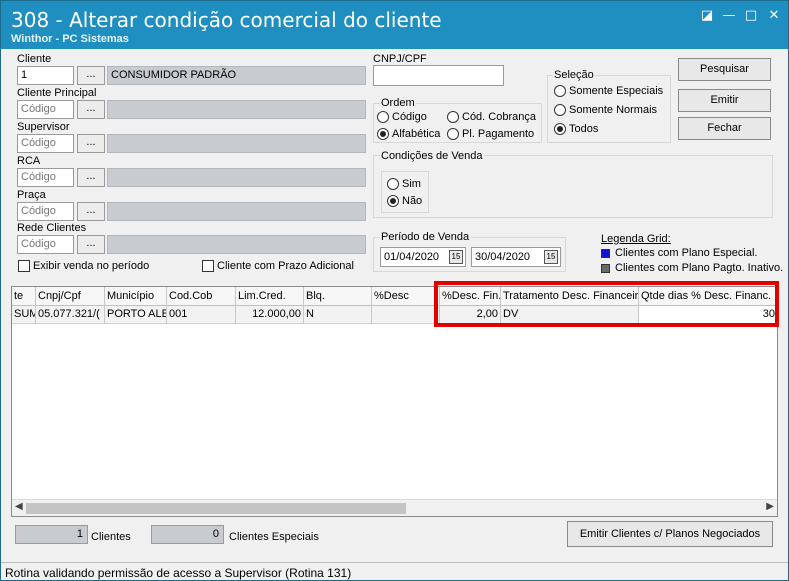 The height and width of the screenshot is (581, 789). What do you see at coordinates (111, 537) in the screenshot?
I see `clientes-count-label: Clientes` at bounding box center [111, 537].